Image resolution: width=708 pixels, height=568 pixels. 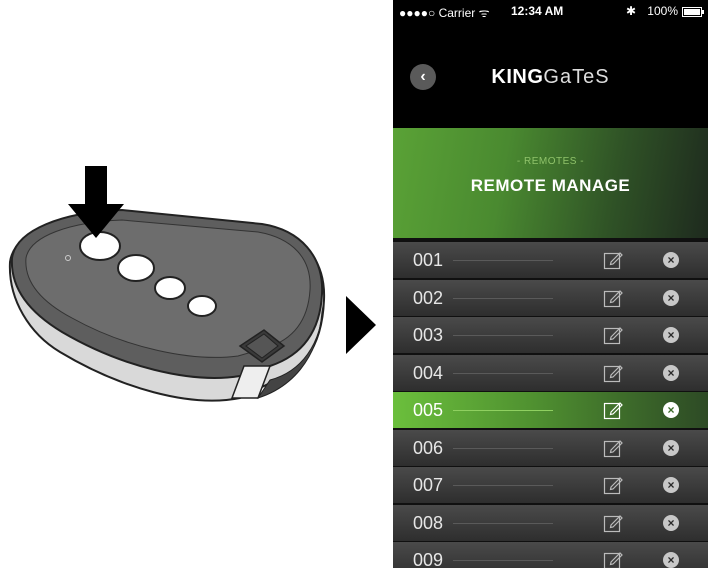 I want to click on remote-number: 001, so click(x=428, y=260).